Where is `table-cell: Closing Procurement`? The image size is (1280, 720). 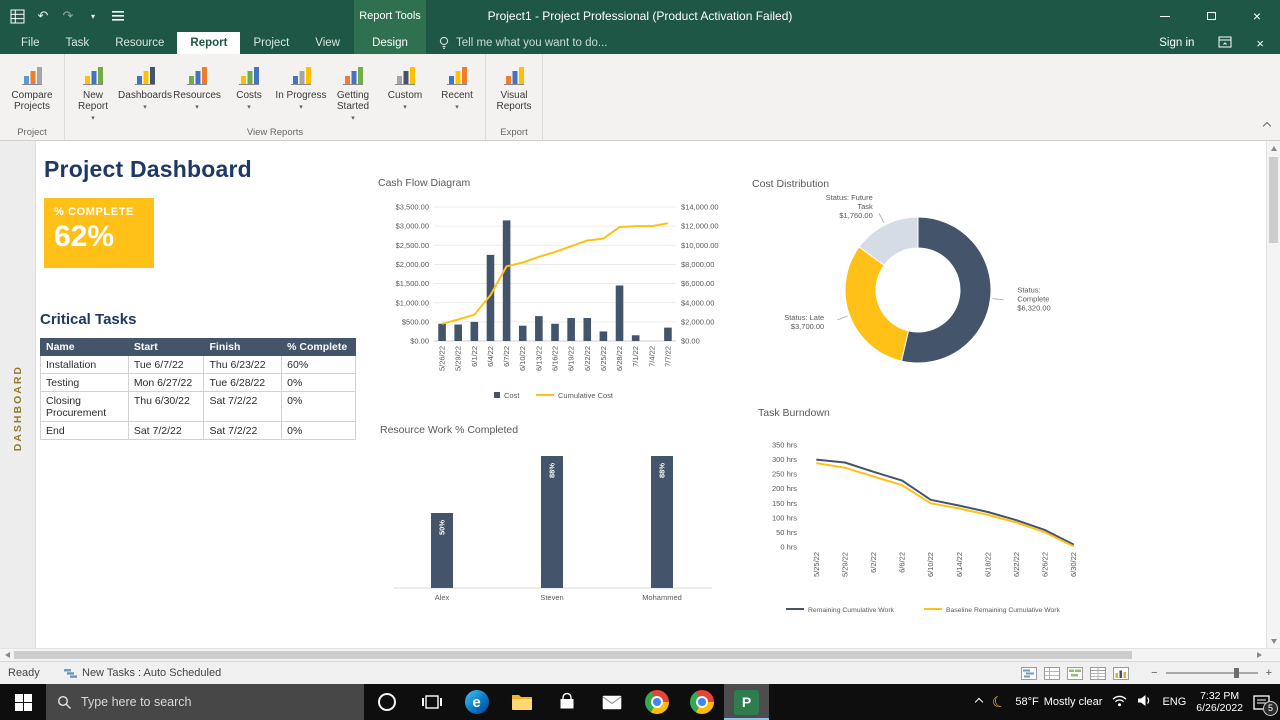 table-cell: Closing Procurement is located at coordinates (84, 406).